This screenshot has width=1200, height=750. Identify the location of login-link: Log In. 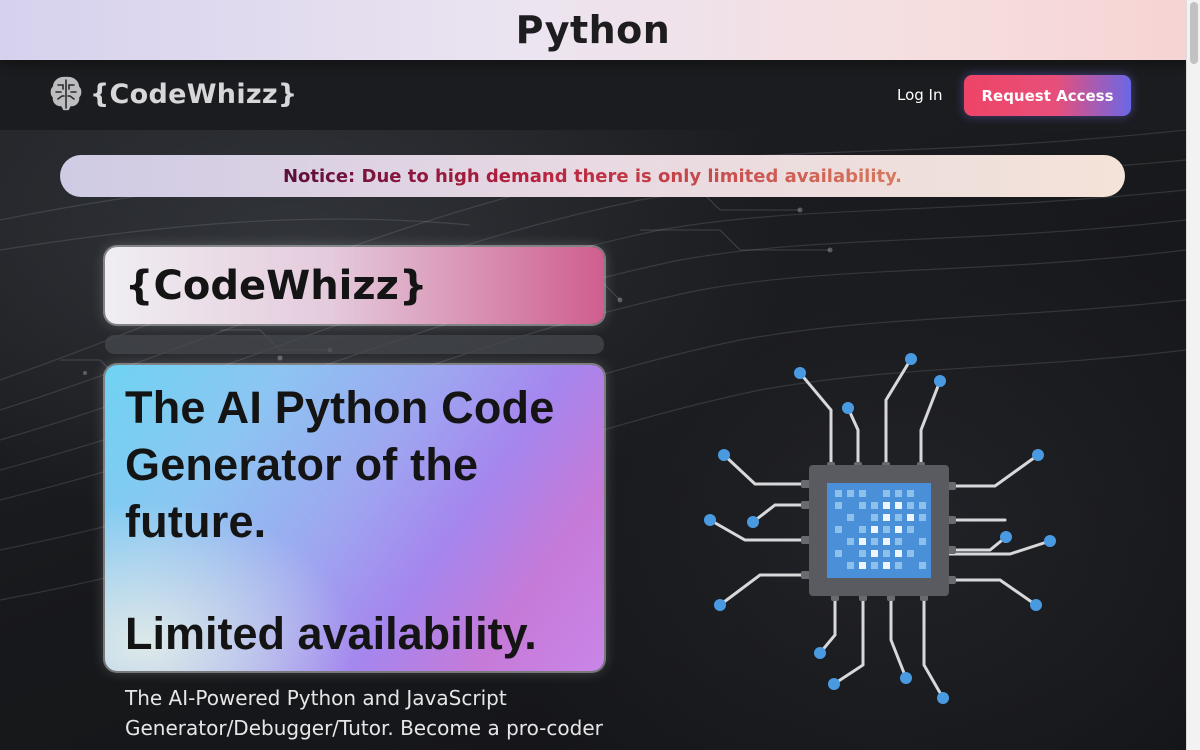
(920, 95).